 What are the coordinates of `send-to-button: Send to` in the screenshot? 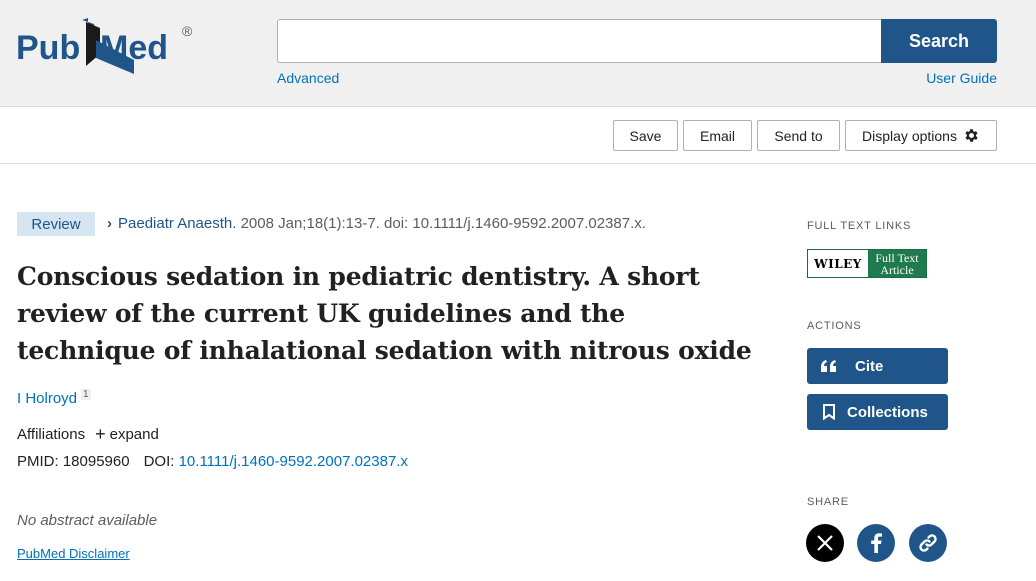 It's located at (798, 135).